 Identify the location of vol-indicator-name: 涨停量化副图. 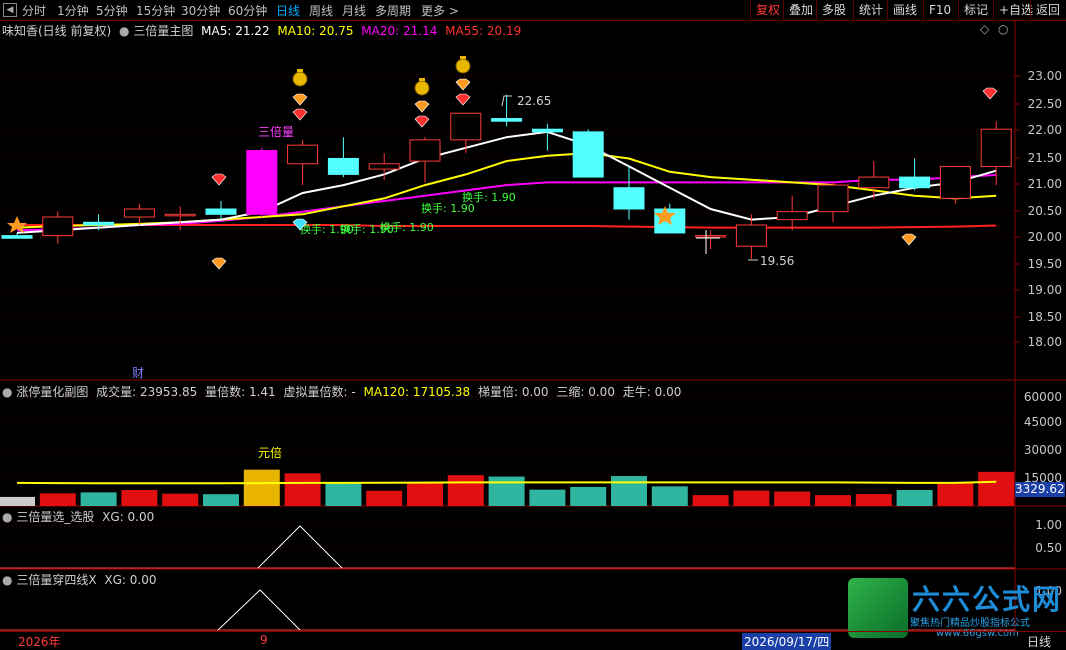
(52, 392).